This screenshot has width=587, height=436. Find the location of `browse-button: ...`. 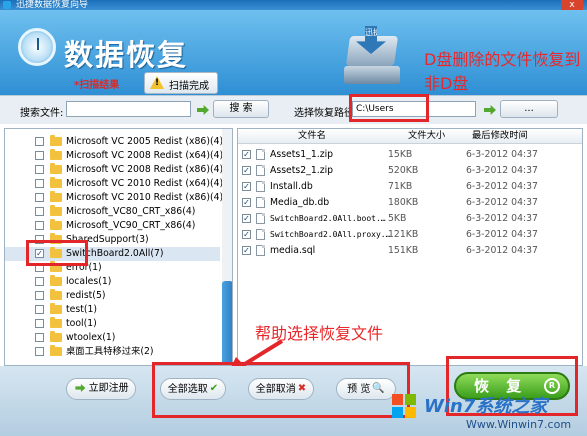

browse-button: ... is located at coordinates (529, 109).